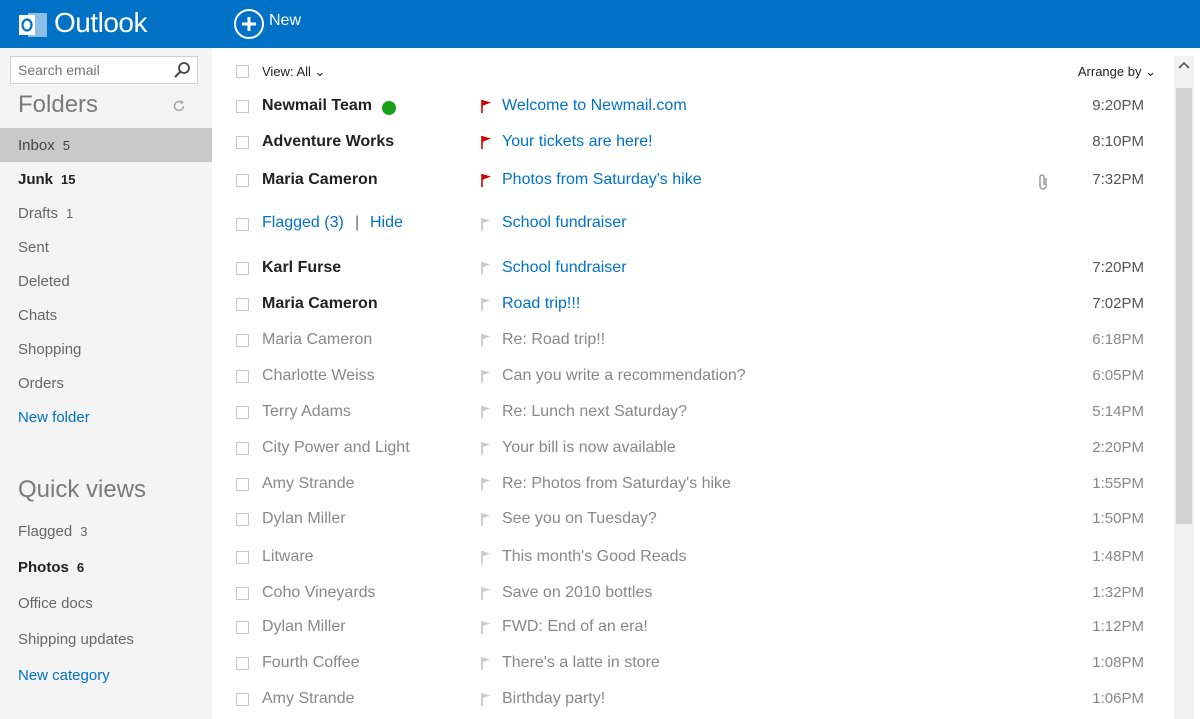 The image size is (1200, 719). I want to click on quick-view-flagged: Flagged 3, so click(106, 531).